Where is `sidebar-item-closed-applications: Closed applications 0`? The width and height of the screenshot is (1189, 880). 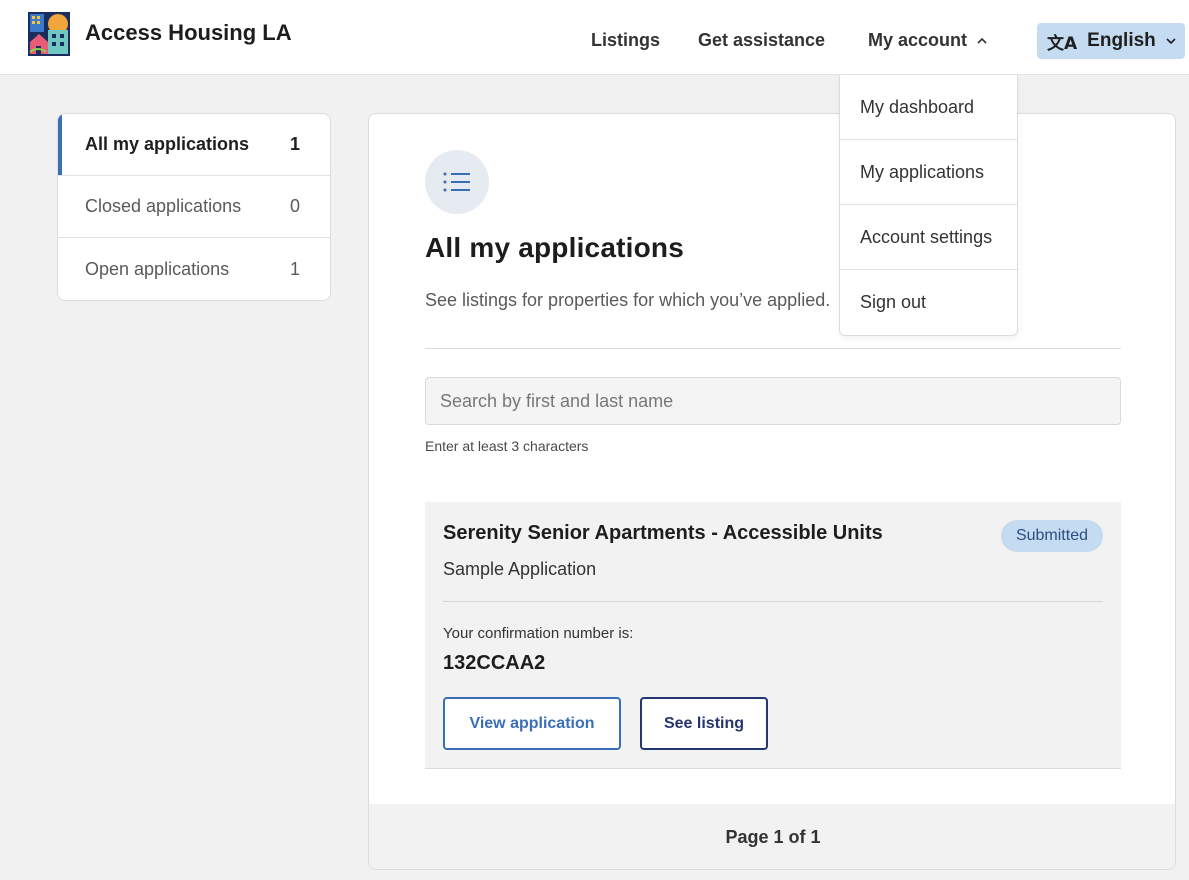
sidebar-item-closed-applications: Closed applications 0 is located at coordinates (194, 207).